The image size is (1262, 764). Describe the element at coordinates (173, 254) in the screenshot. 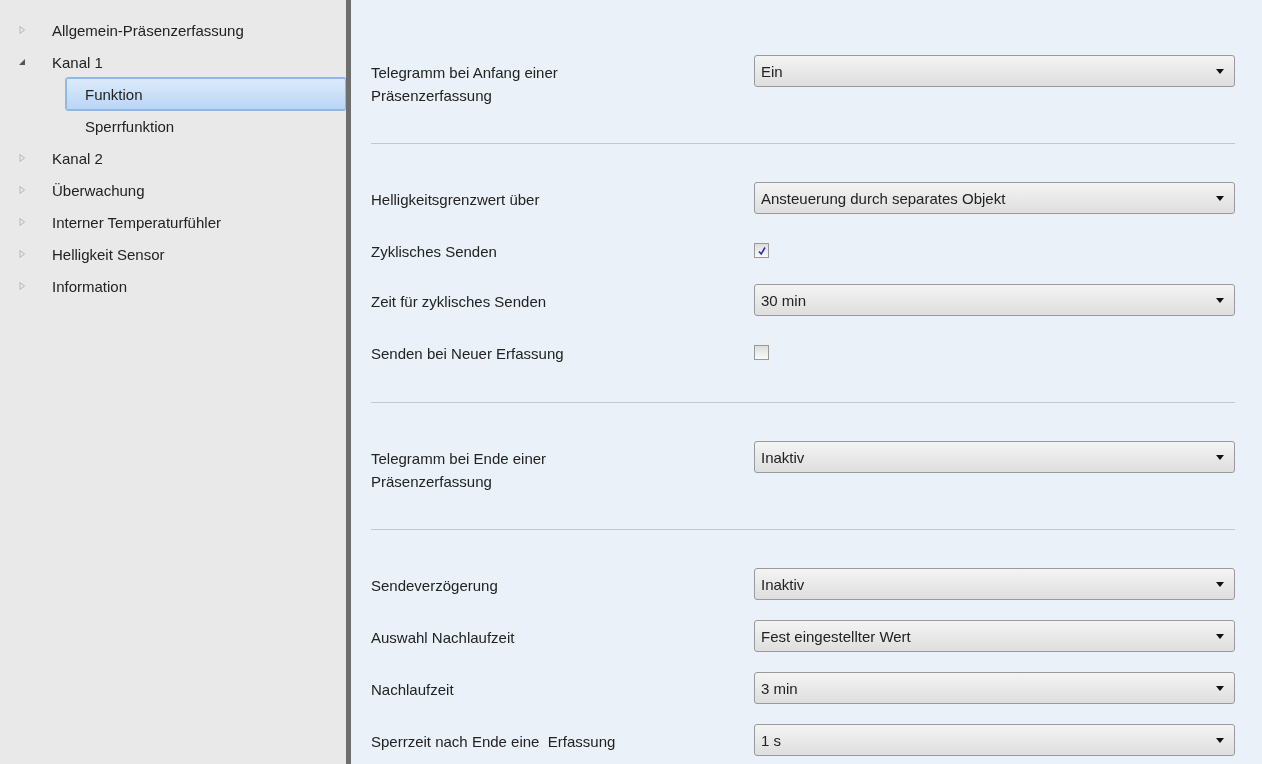

I see `tree-item: Helligkeit Sensor` at that location.